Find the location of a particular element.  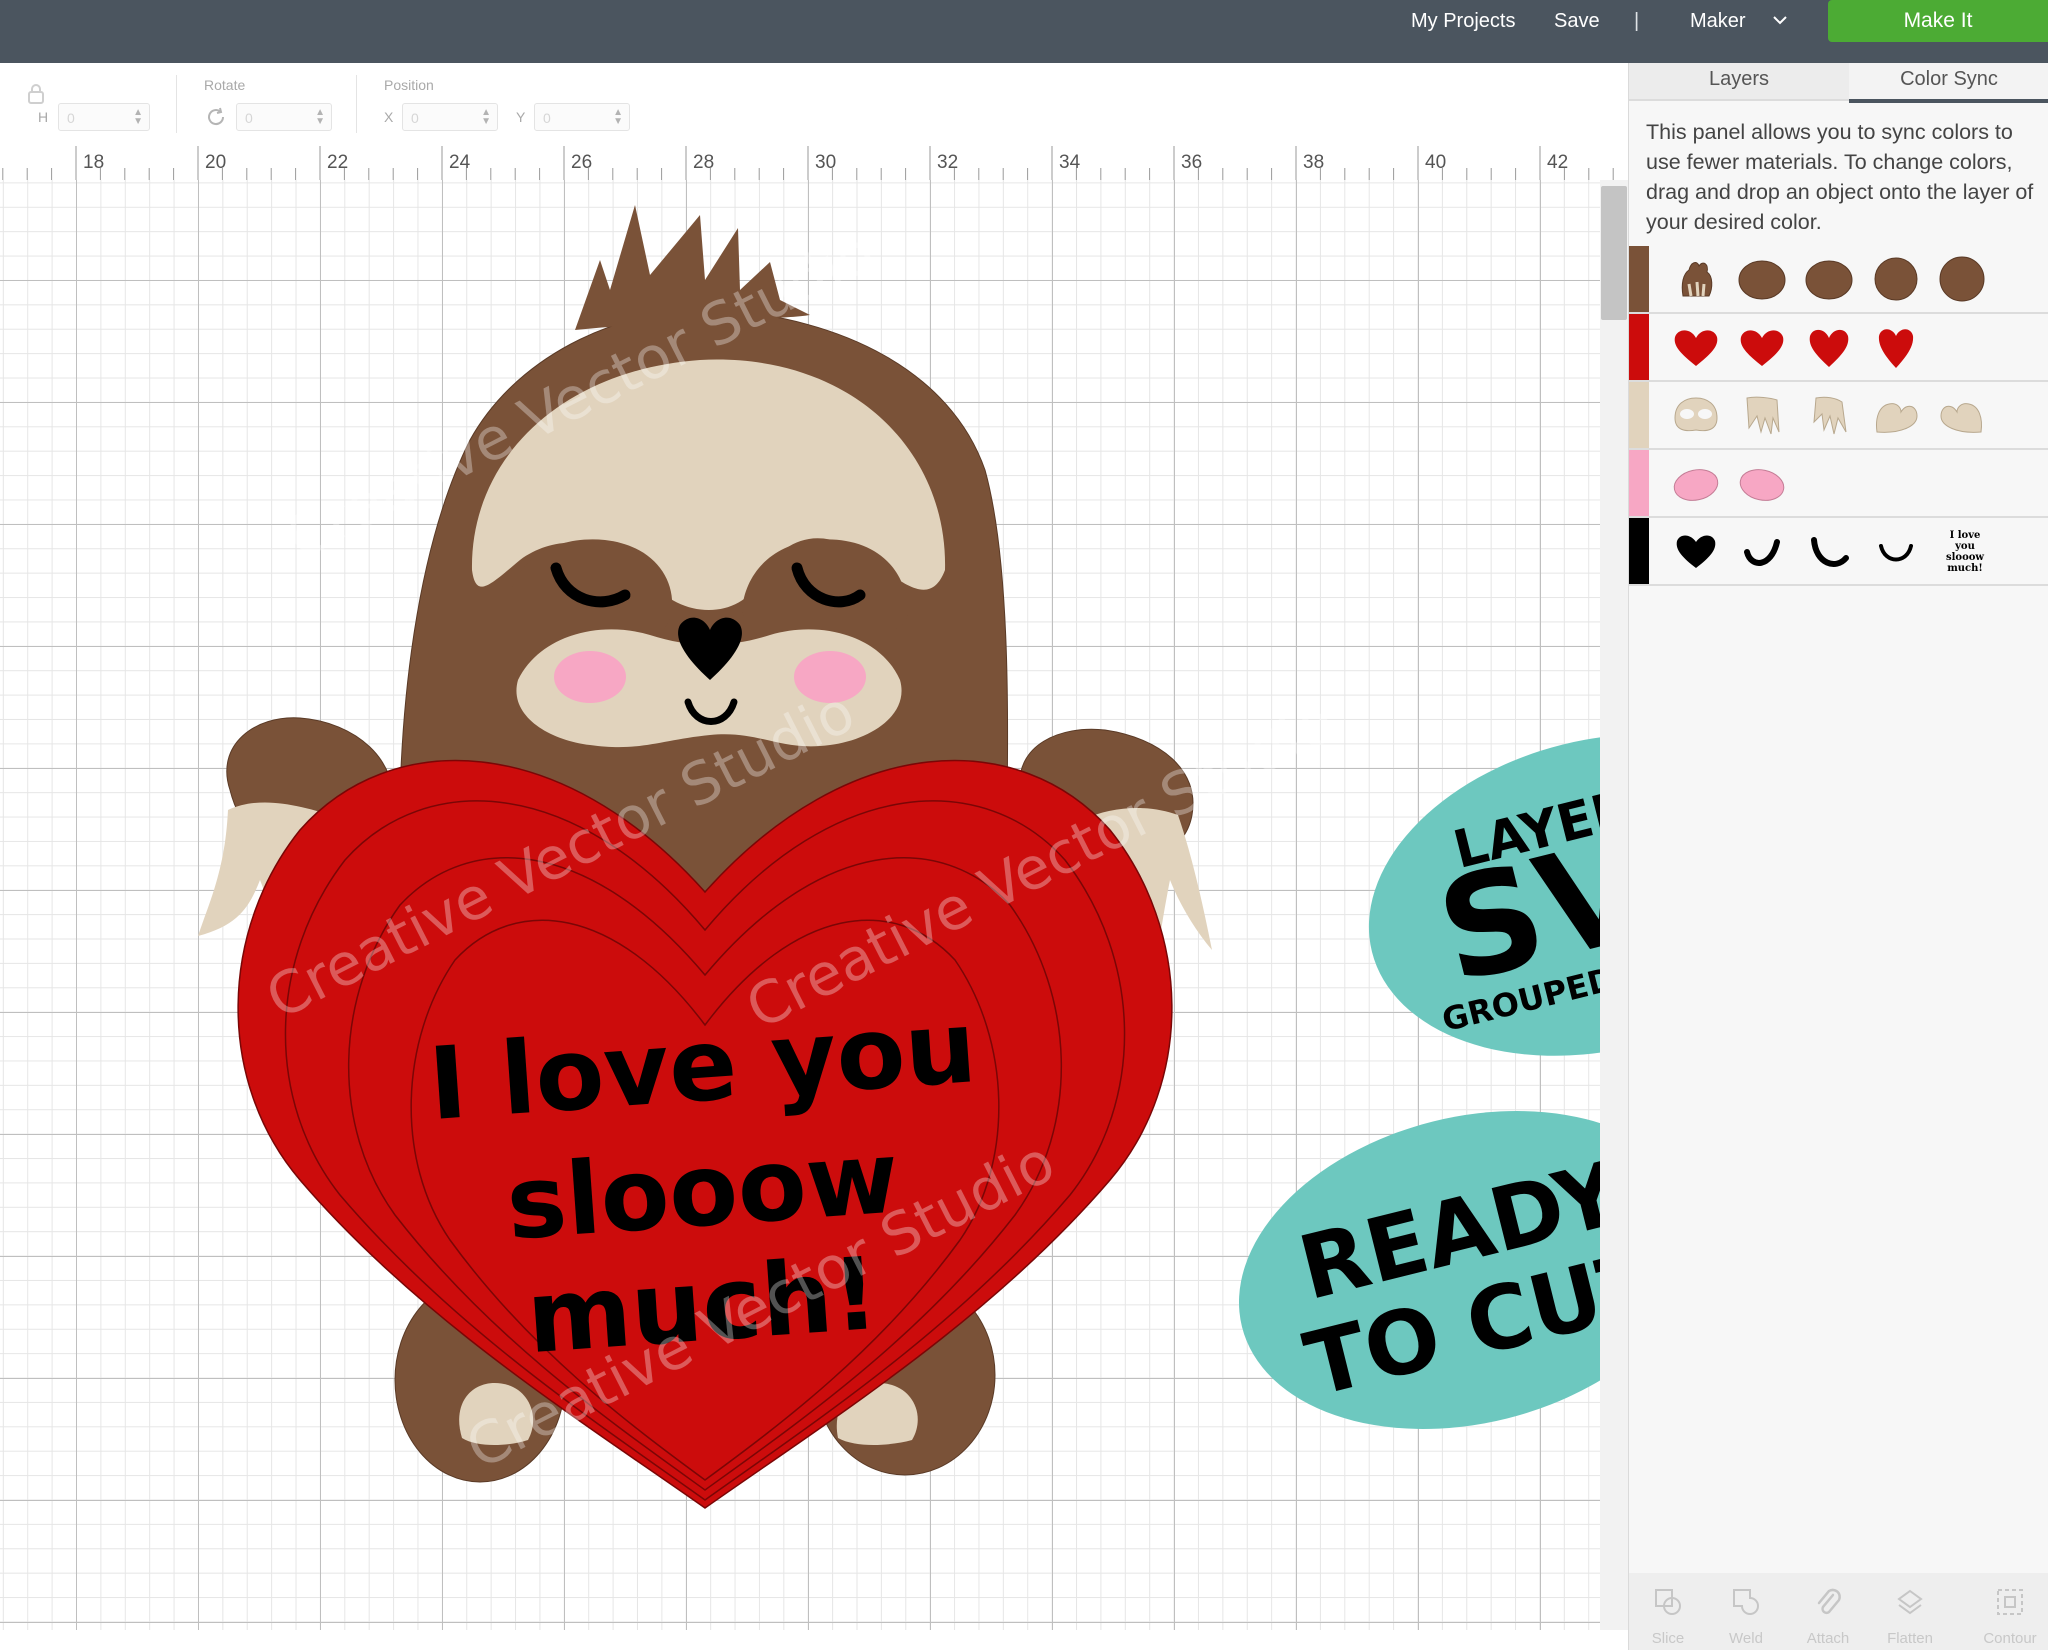

ruler-label: 42 is located at coordinates (1557, 162).